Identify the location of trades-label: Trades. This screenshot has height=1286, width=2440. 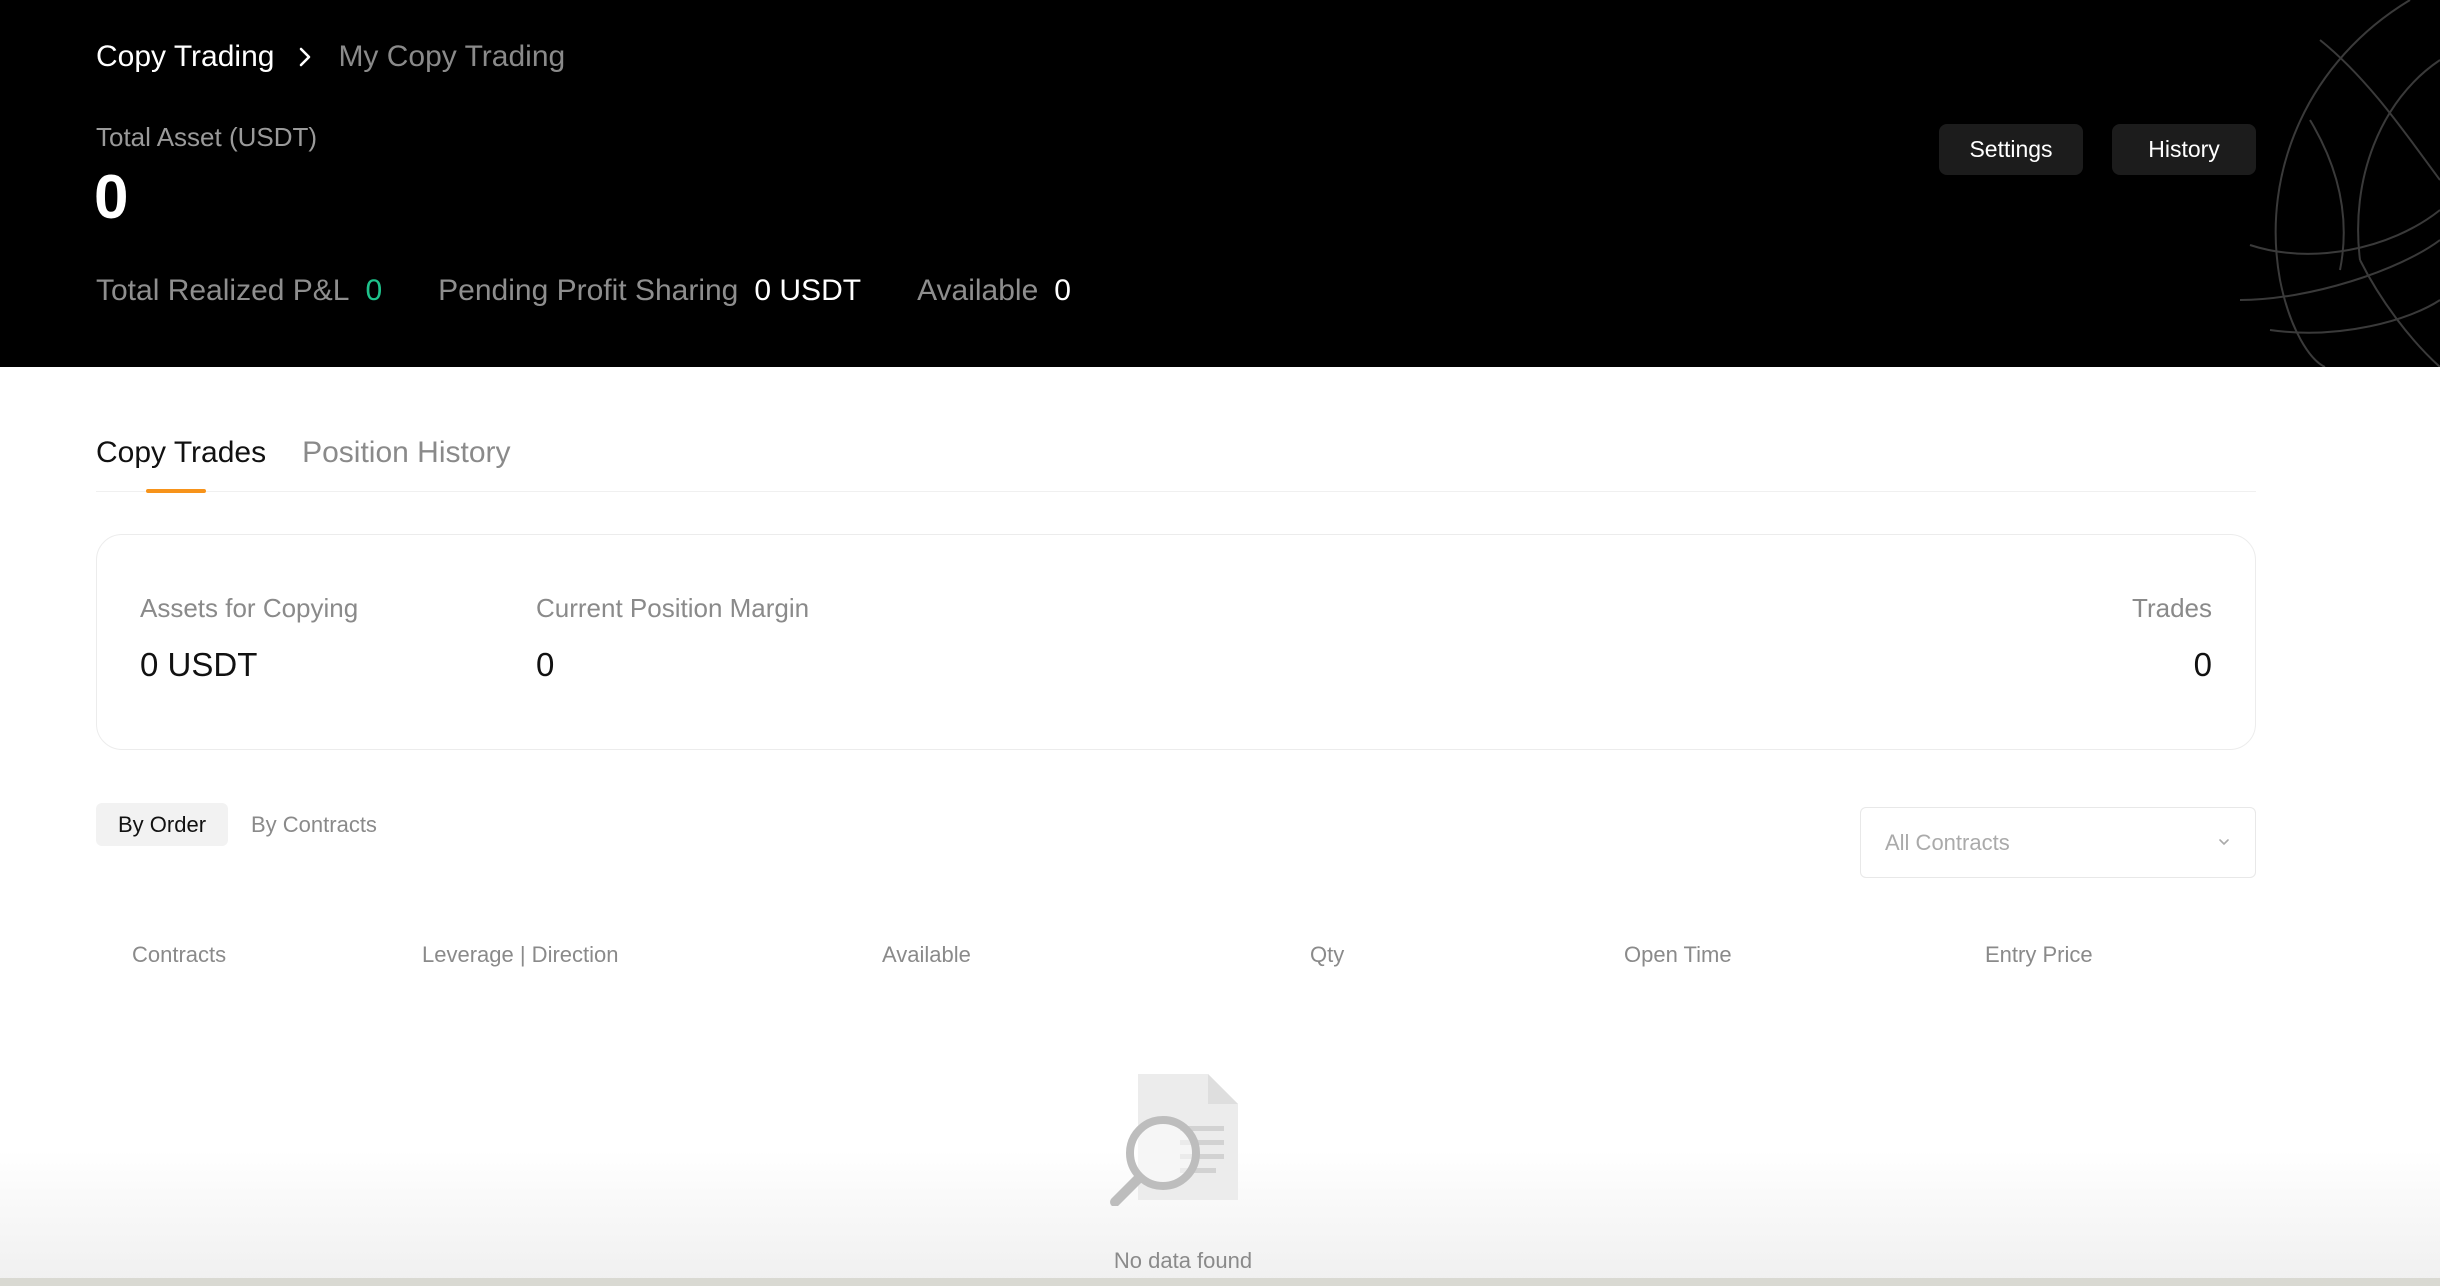
(2172, 608).